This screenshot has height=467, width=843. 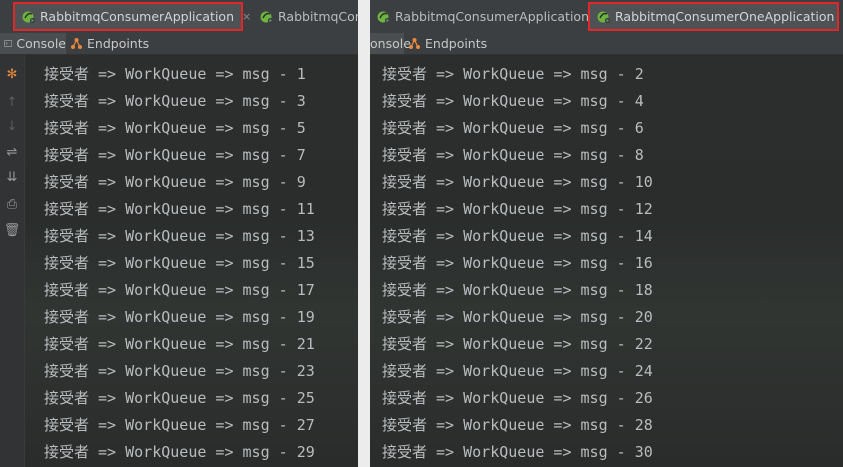 I want to click on trash-icon: 🗑, so click(x=12, y=230).